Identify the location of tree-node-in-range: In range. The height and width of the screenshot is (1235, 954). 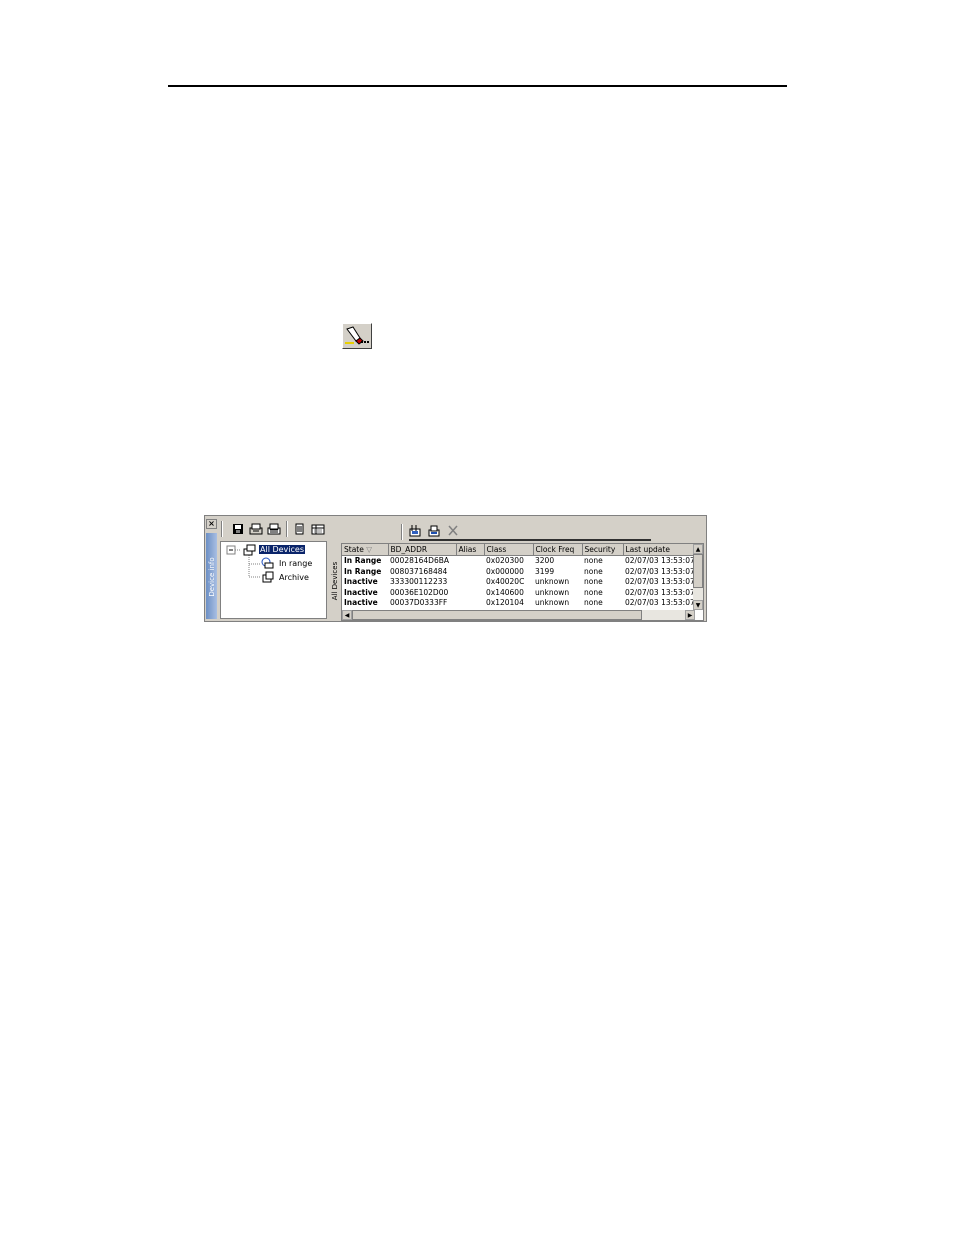
(295, 563).